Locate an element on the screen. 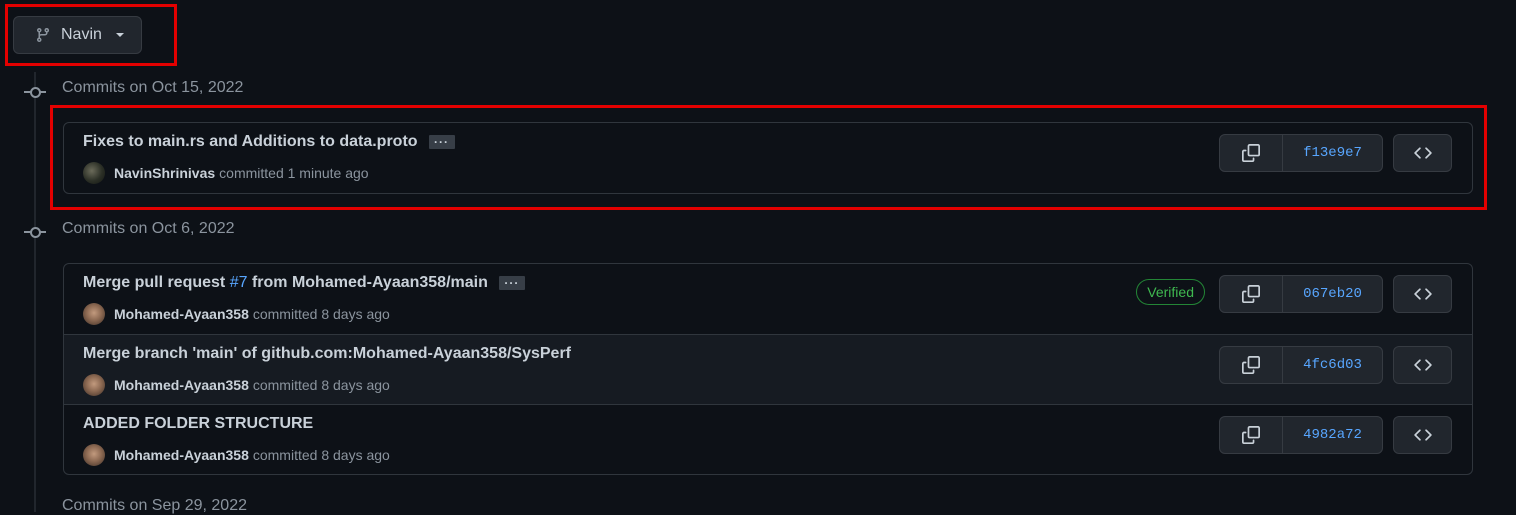 Image resolution: width=1516 pixels, height=515 pixels. sha-button-group: 067eb20 is located at coordinates (1301, 294).